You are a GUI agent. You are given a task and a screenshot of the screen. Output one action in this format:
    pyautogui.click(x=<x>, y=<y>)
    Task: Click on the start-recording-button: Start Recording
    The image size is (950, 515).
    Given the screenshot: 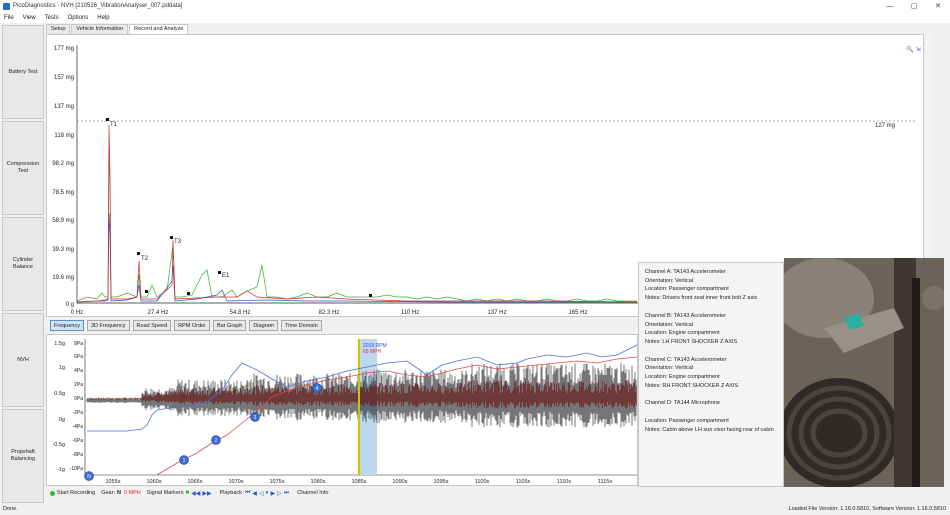 What is the action you would take?
    pyautogui.click(x=72, y=493)
    